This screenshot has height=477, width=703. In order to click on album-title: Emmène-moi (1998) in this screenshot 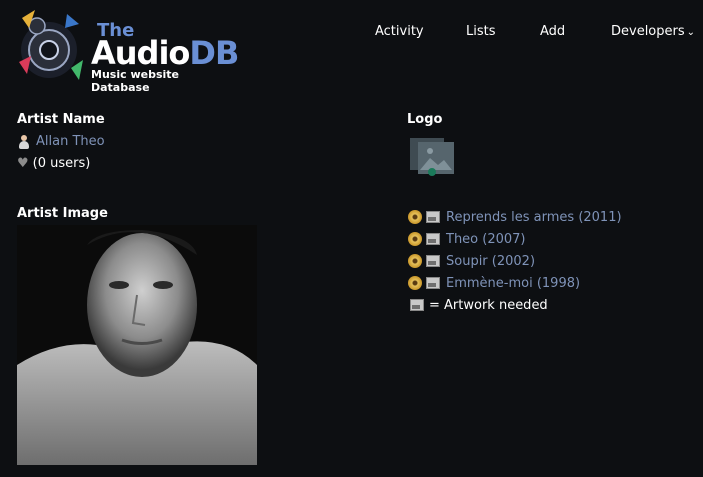, I will do `click(513, 283)`.